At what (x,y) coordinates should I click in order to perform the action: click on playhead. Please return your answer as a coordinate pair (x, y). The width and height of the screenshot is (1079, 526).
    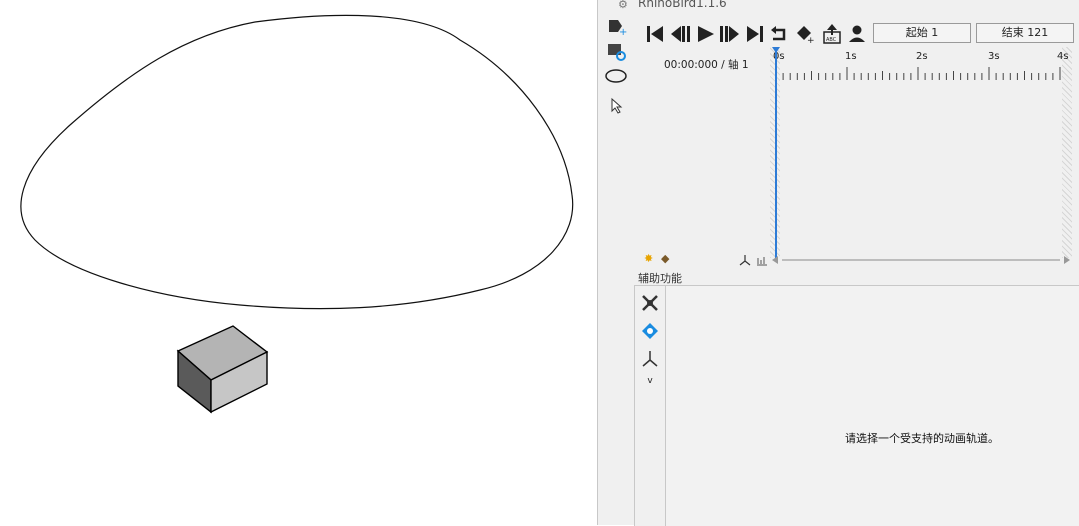
    Looking at the image, I should click on (921, 152).